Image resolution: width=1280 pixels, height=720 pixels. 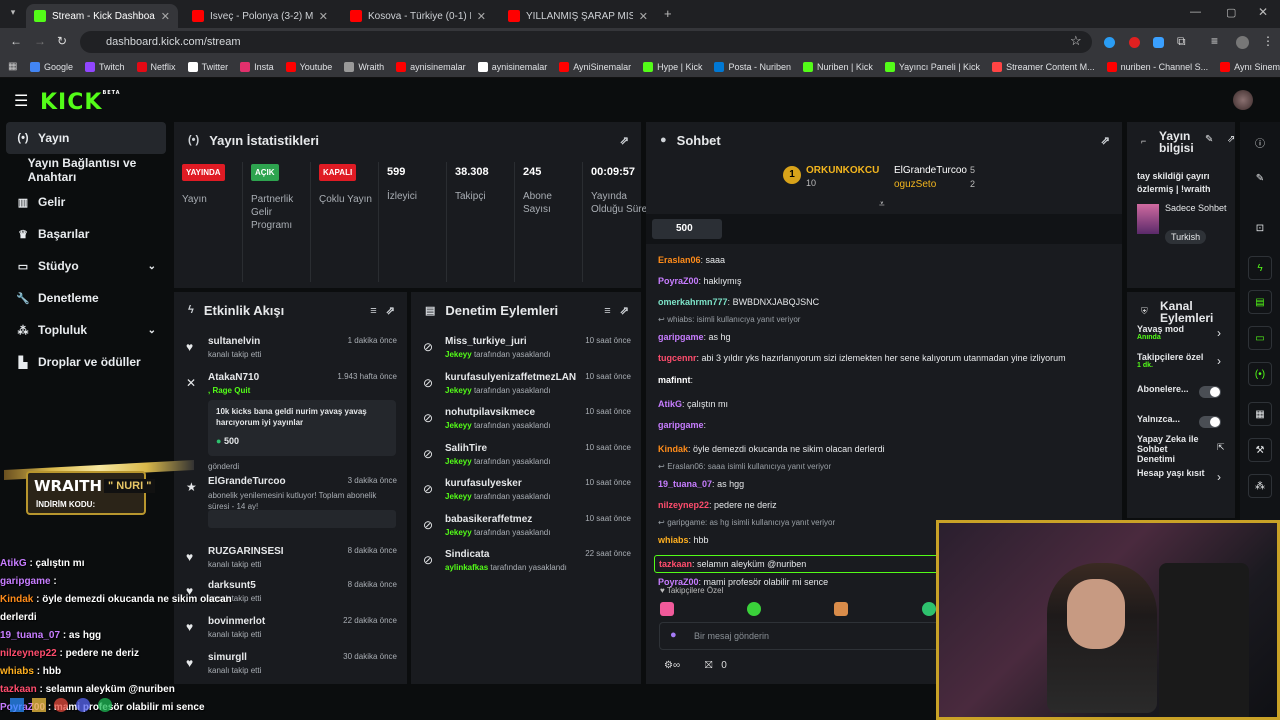 What do you see at coordinates (752, 66) in the screenshot?
I see `bookmark-item: Posta - Nuriben` at bounding box center [752, 66].